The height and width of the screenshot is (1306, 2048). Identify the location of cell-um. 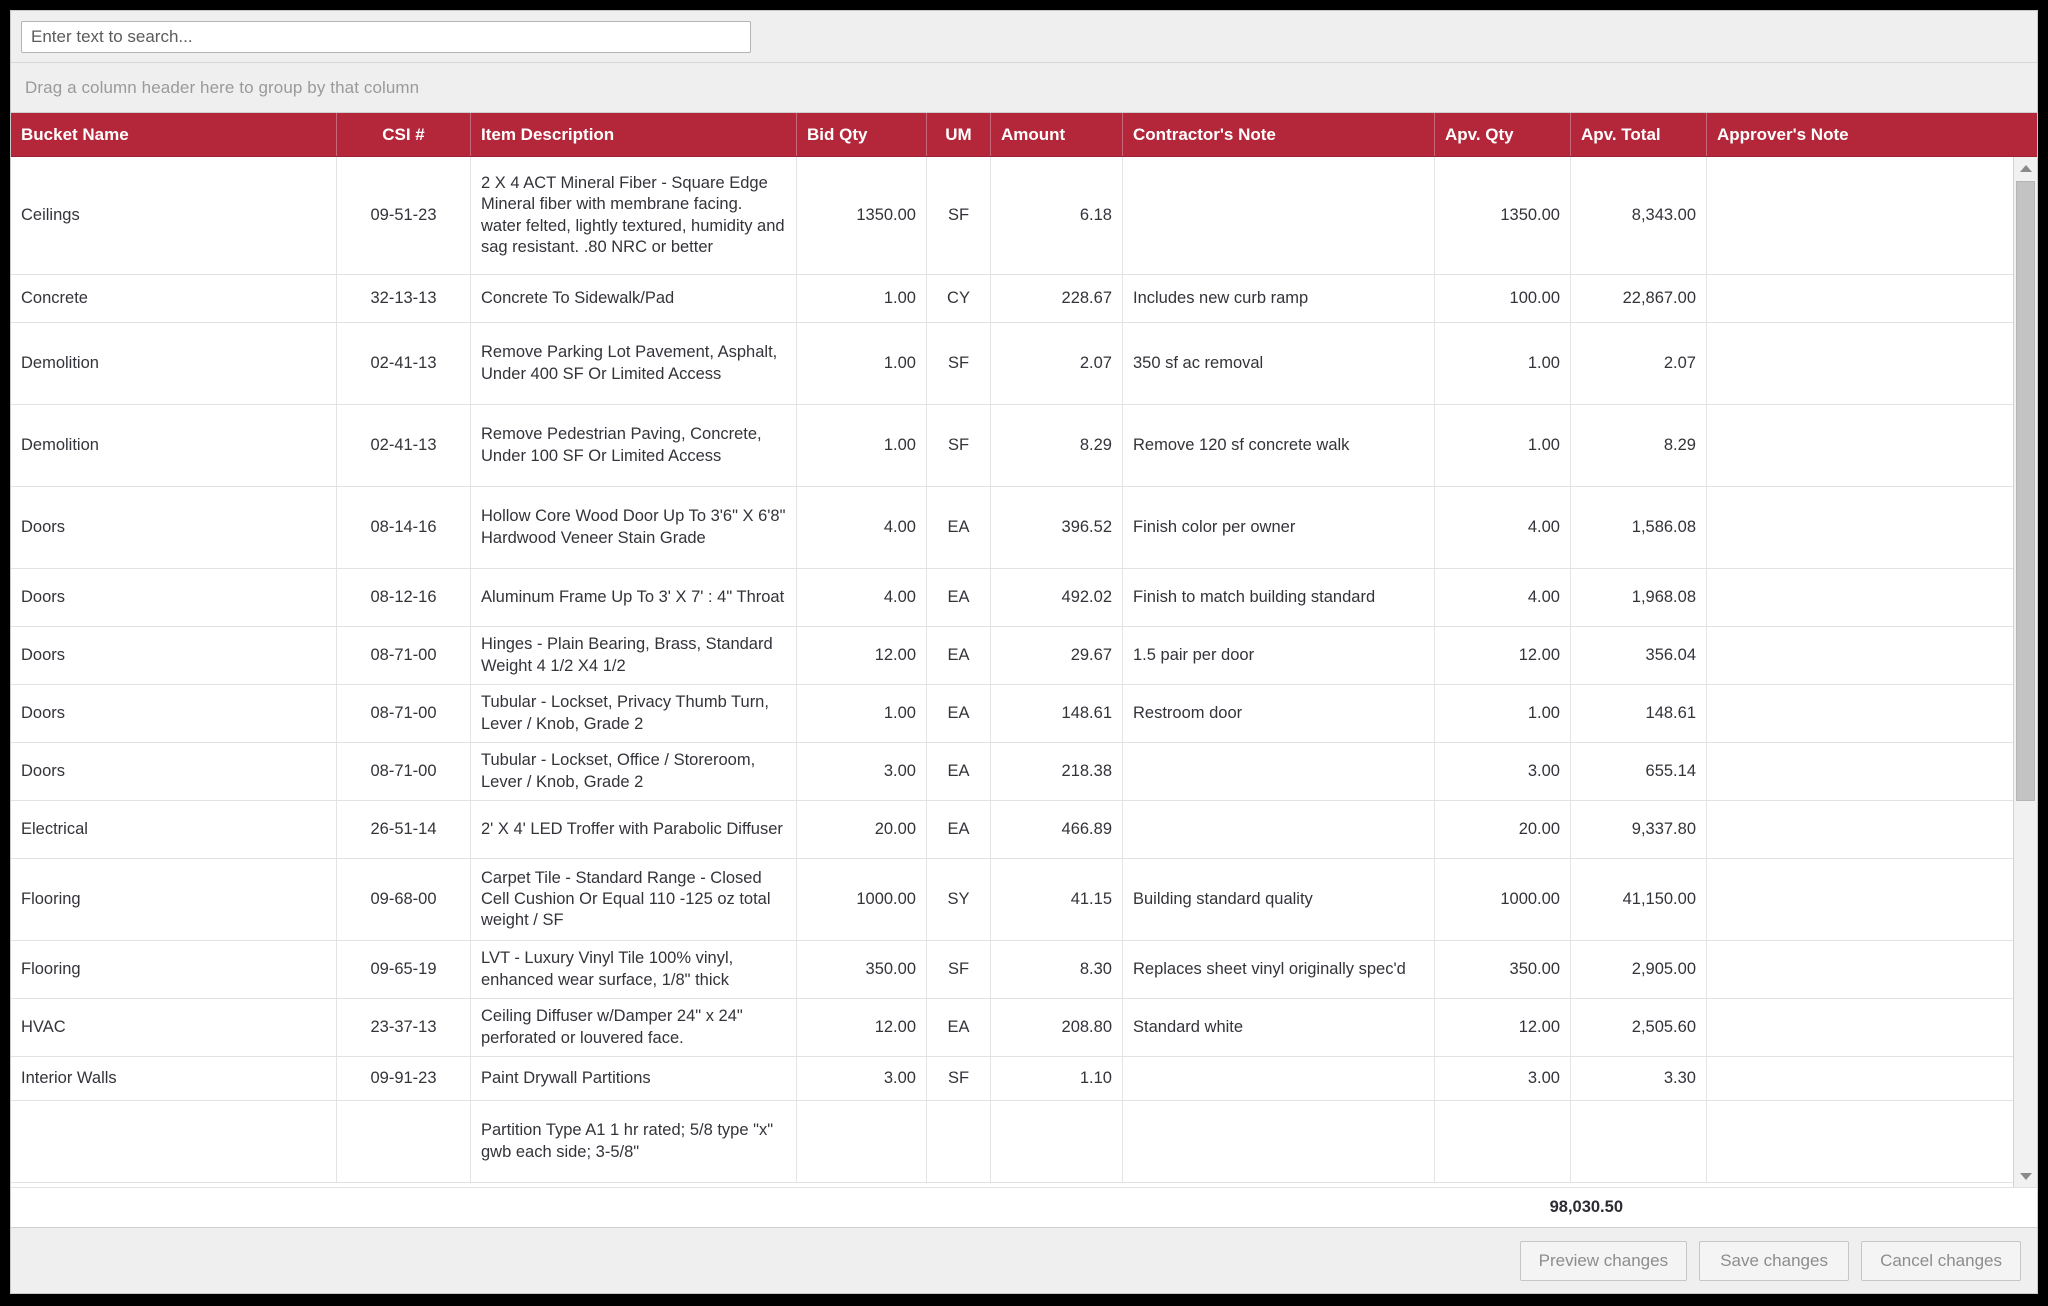
(959, 1141).